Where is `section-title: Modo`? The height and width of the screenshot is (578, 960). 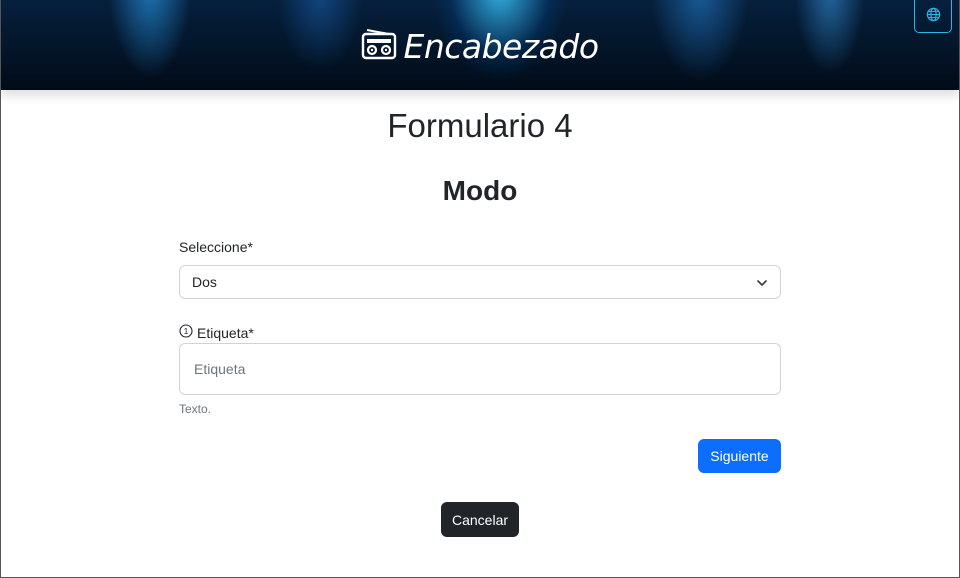
section-title: Modo is located at coordinates (480, 190).